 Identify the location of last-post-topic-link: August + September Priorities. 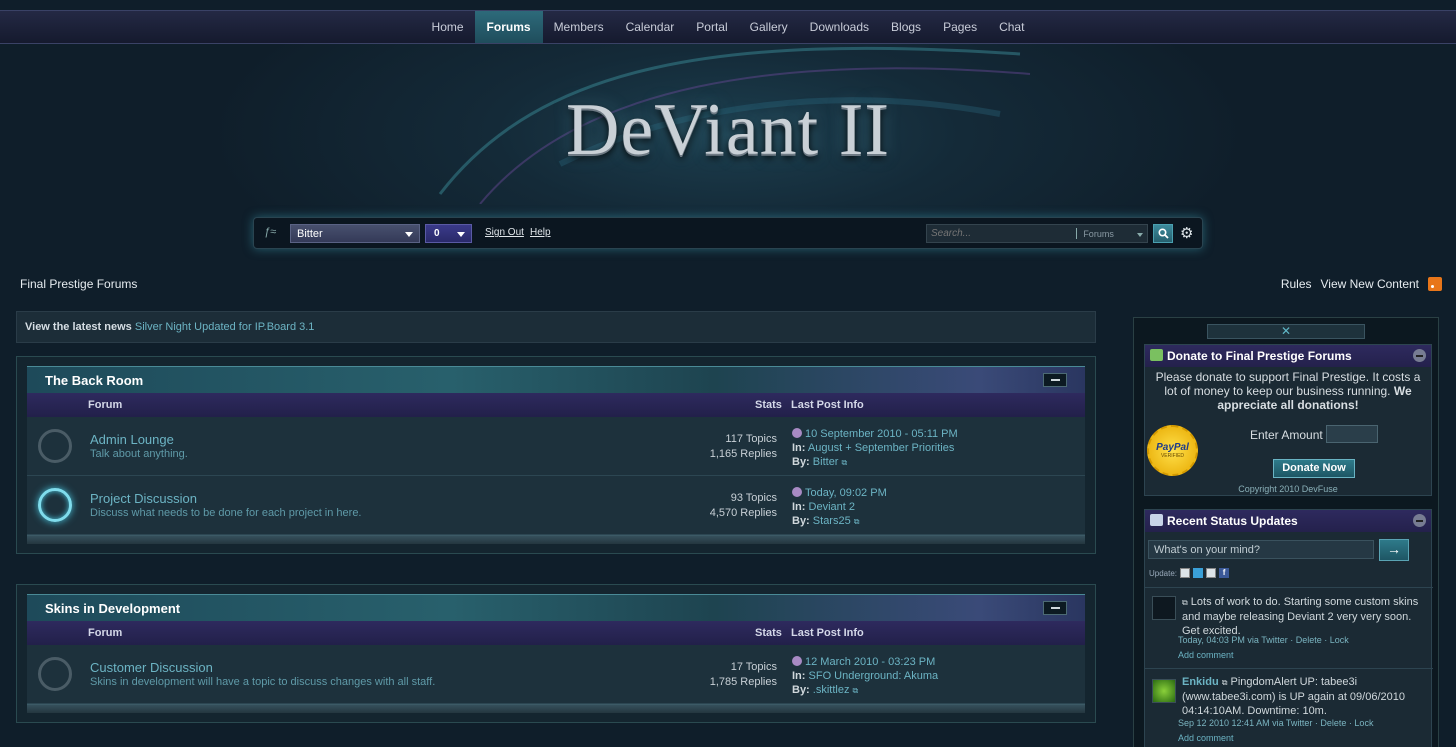
(881, 448).